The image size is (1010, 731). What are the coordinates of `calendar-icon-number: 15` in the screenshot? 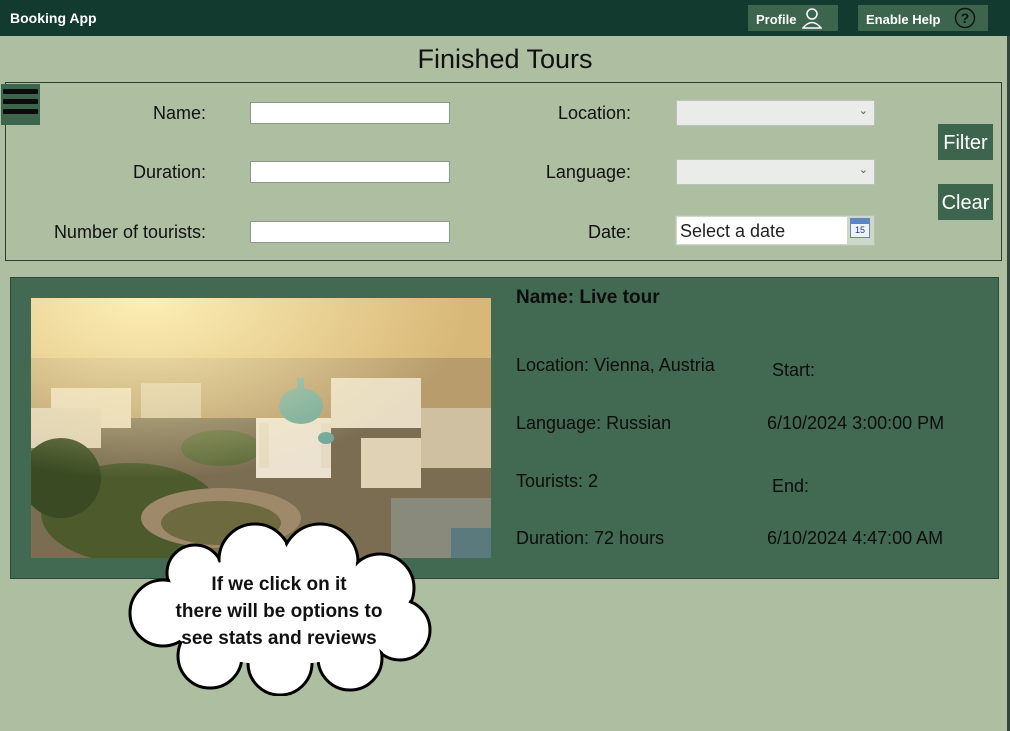 It's located at (859, 230).